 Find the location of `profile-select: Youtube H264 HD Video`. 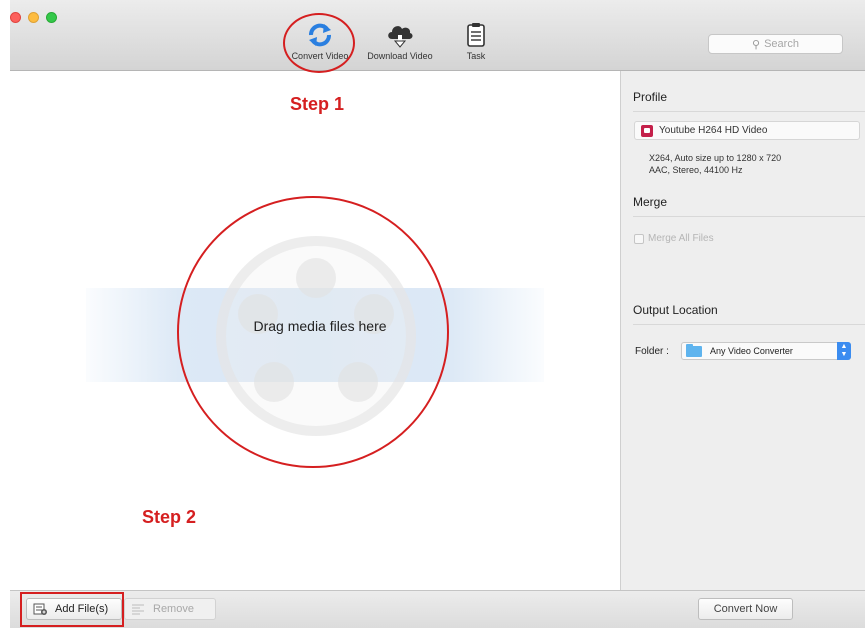

profile-select: Youtube H264 HD Video is located at coordinates (747, 130).